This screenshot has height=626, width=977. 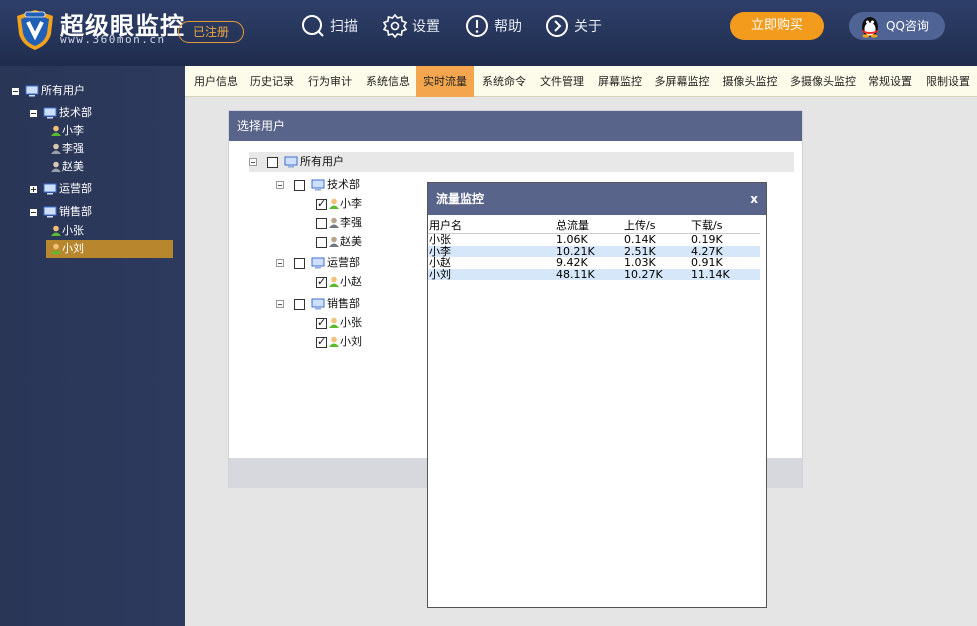 What do you see at coordinates (504, 81) in the screenshot?
I see `tab-system-command: 系统命令` at bounding box center [504, 81].